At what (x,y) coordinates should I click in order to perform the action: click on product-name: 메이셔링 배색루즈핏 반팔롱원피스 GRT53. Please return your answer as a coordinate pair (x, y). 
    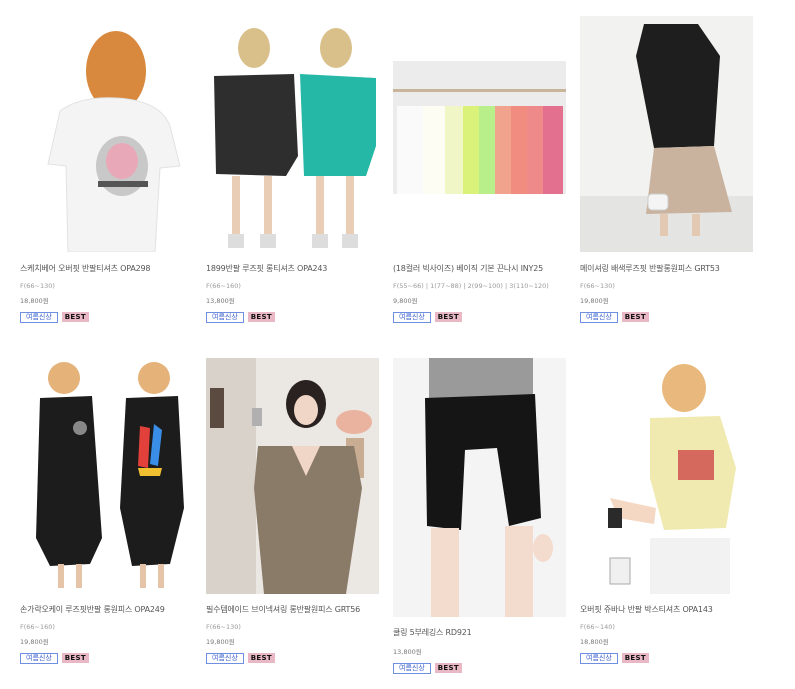
    Looking at the image, I should click on (650, 268).